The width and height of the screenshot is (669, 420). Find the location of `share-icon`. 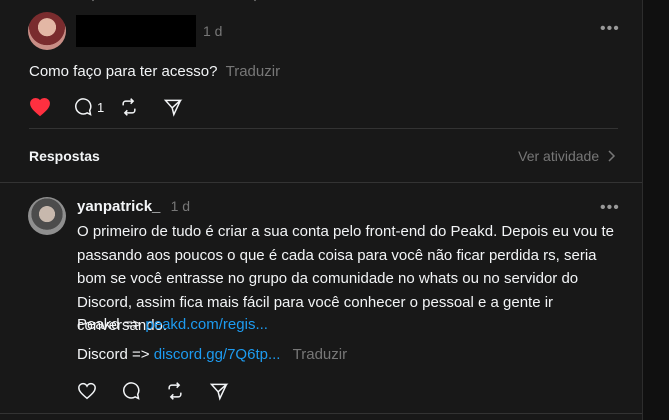

share-icon is located at coordinates (255, 2).